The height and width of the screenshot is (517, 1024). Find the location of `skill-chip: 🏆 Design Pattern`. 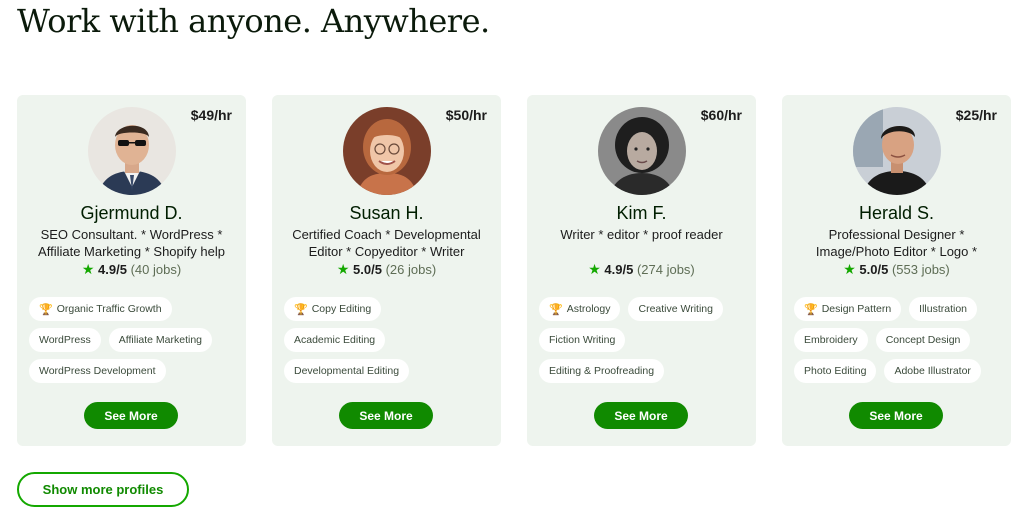

skill-chip: 🏆 Design Pattern is located at coordinates (848, 309).